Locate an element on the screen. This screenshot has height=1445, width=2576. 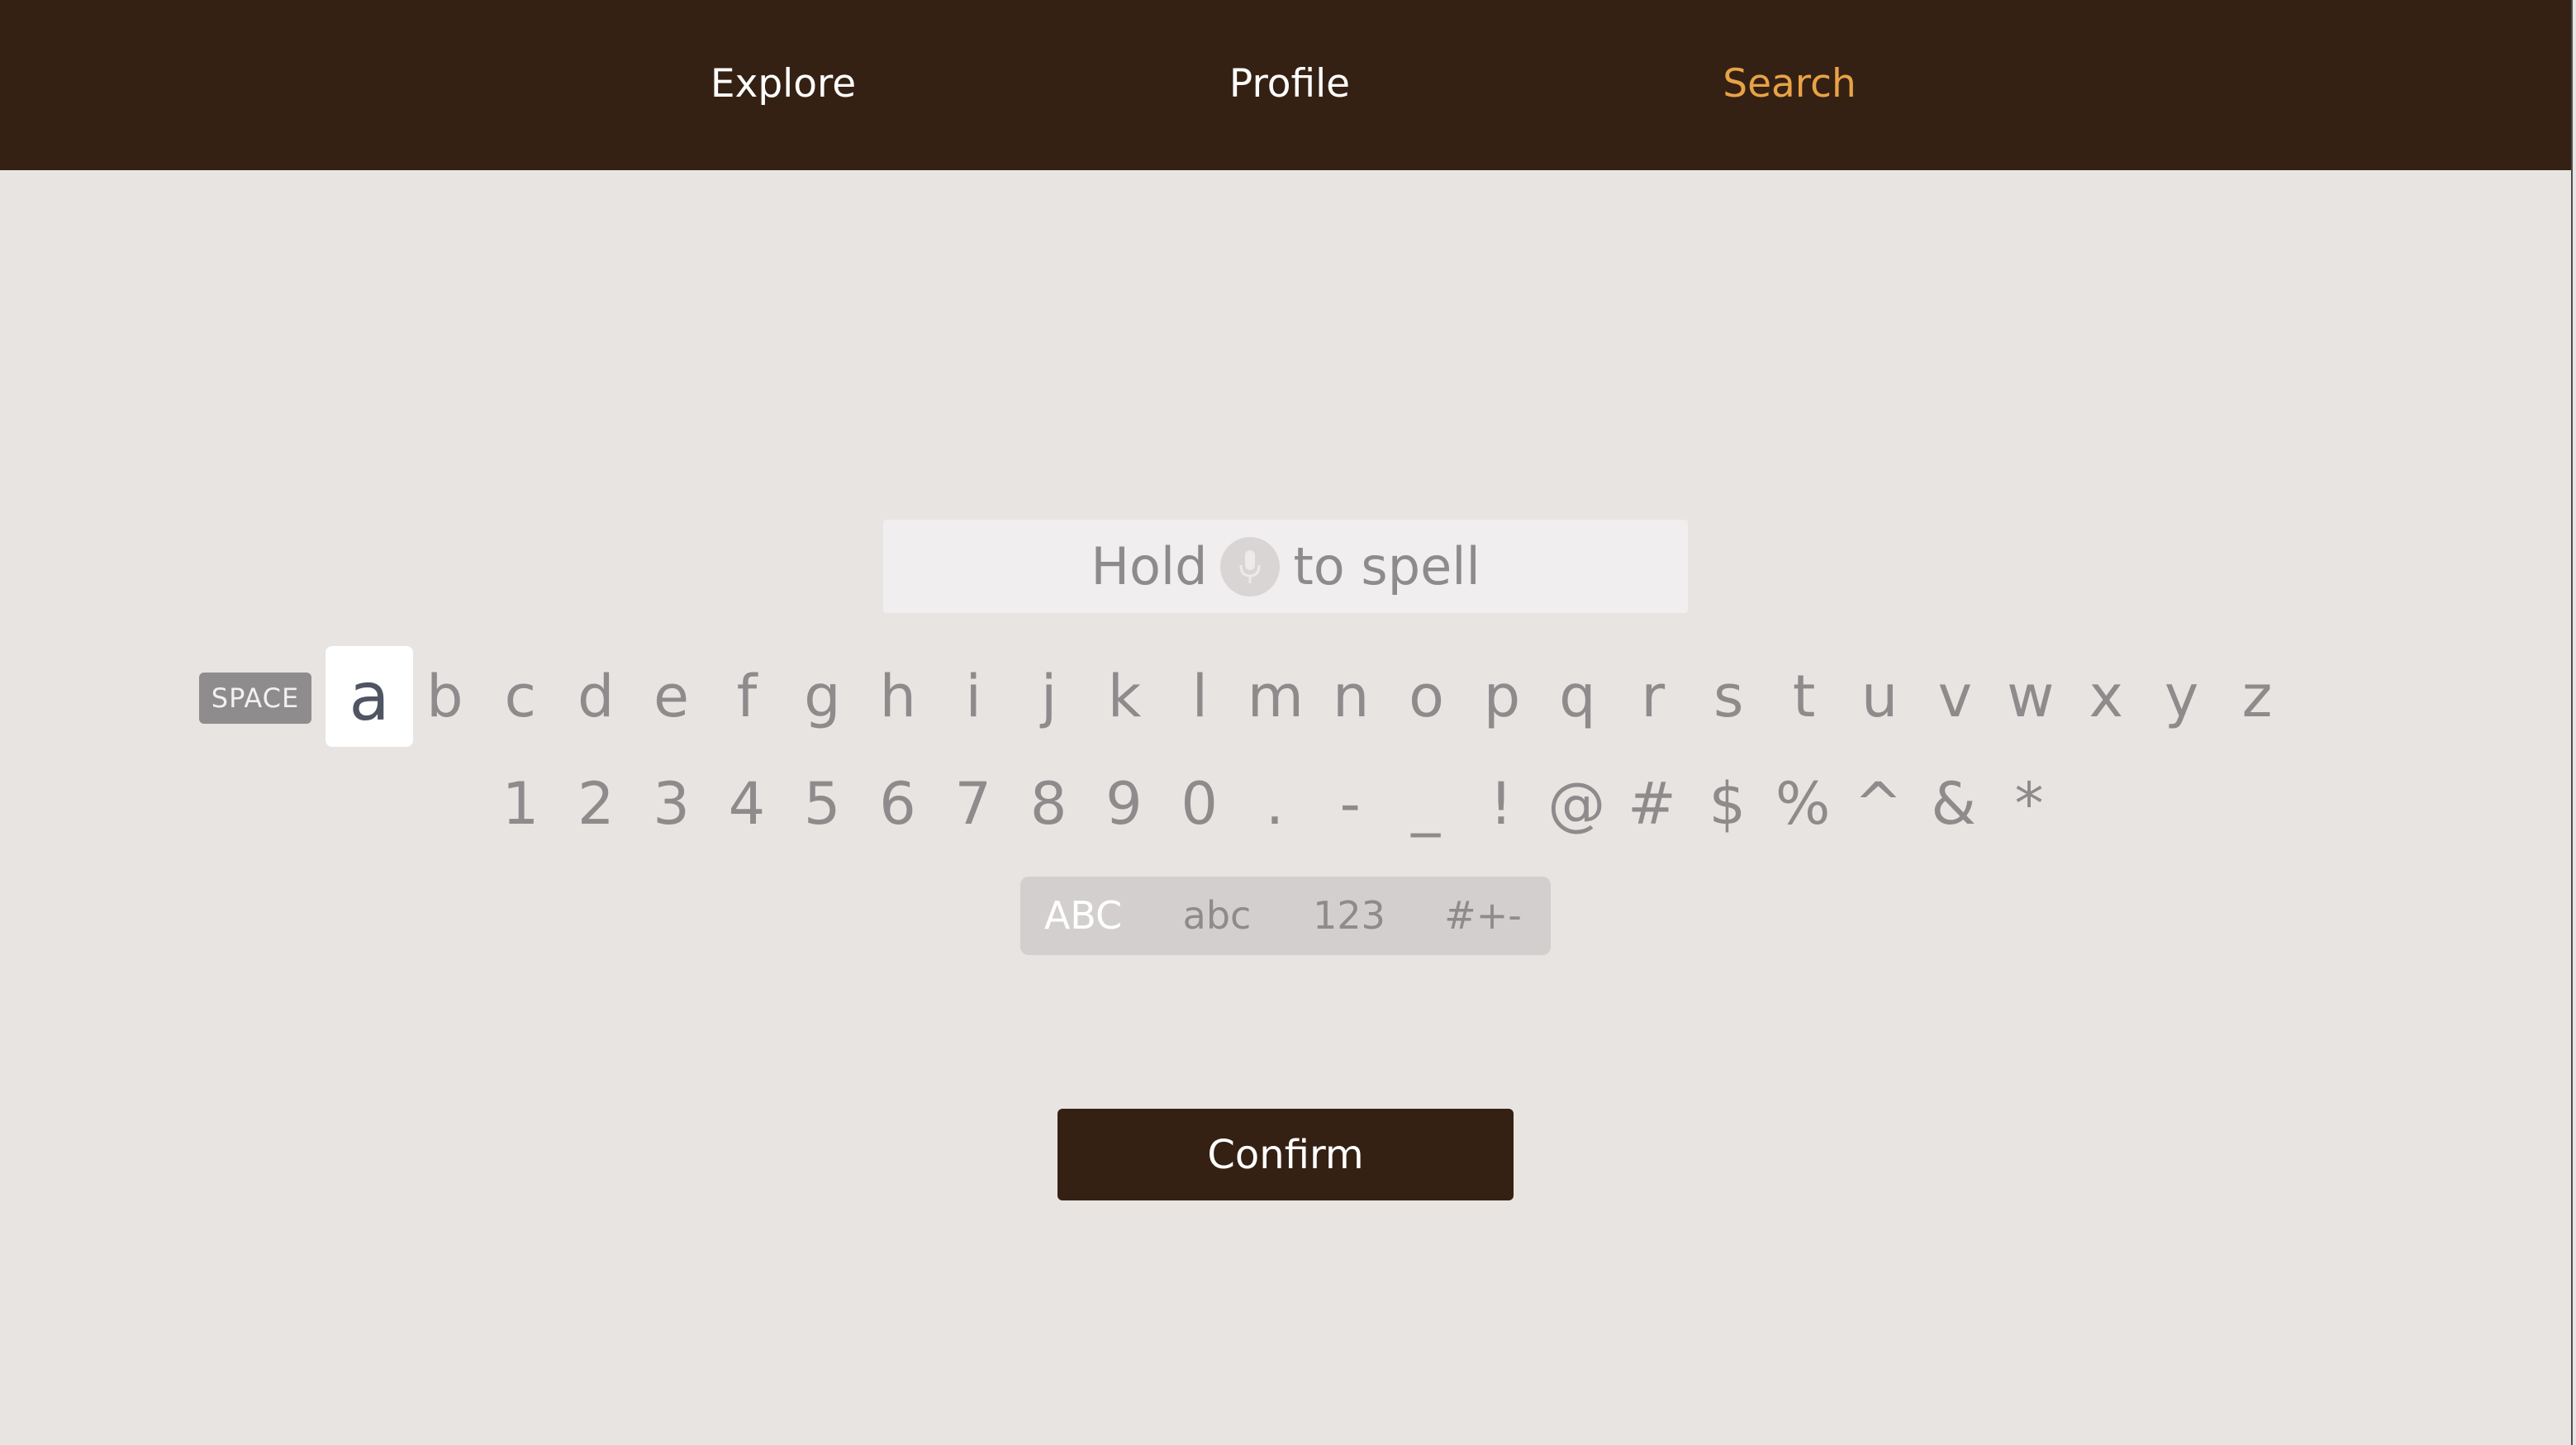
key-y: y is located at coordinates (2182, 696).